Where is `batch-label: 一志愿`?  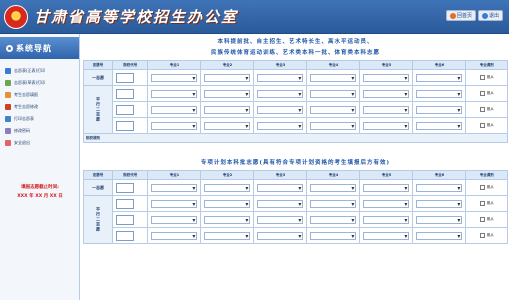 batch-label: 一志愿 is located at coordinates (98, 77).